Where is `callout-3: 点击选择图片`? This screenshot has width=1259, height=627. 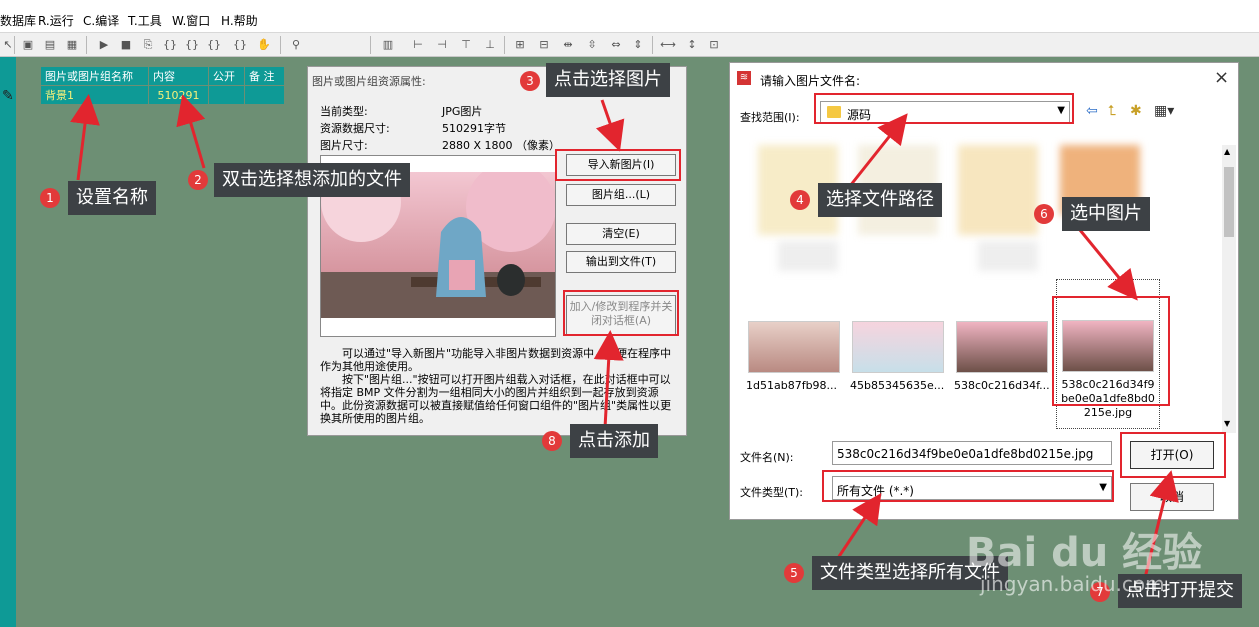 callout-3: 点击选择图片 is located at coordinates (608, 80).